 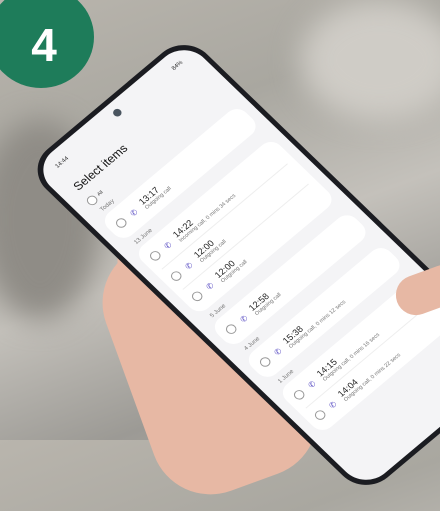 I want to click on step-badge: 4, so click(x=47, y=44).